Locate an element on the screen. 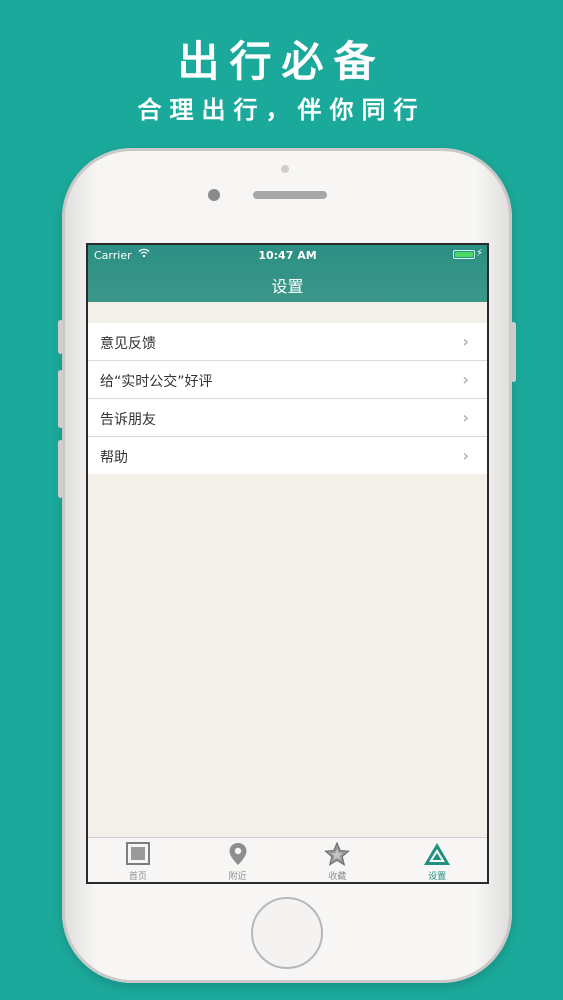 Image resolution: width=563 pixels, height=1000 pixels. settings-item-help: 帮助 › is located at coordinates (287, 455).